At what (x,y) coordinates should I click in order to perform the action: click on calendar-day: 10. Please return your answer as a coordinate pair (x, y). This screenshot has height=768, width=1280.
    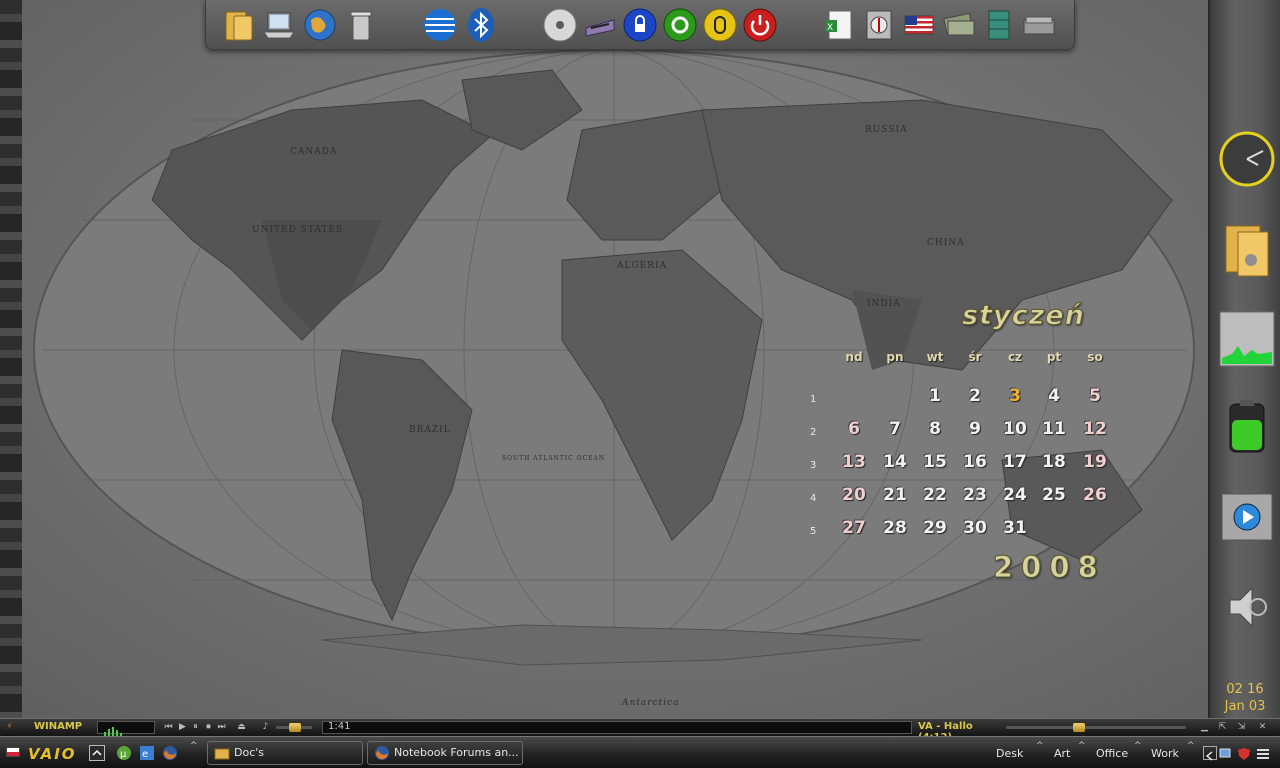
    Looking at the image, I should click on (1015, 429).